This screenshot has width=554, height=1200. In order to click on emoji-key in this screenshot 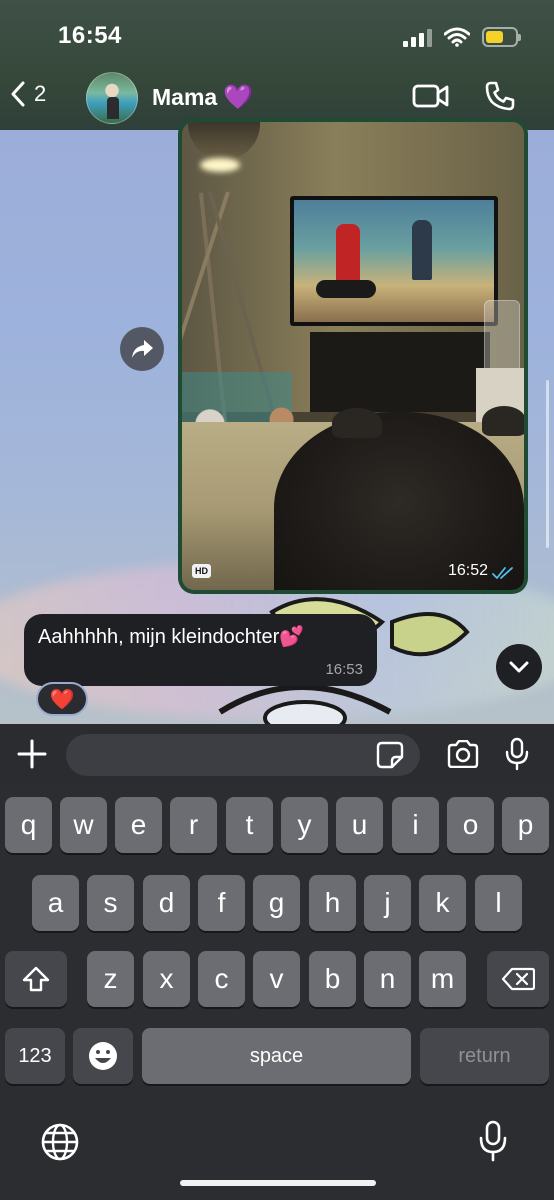, I will do `click(103, 1056)`.